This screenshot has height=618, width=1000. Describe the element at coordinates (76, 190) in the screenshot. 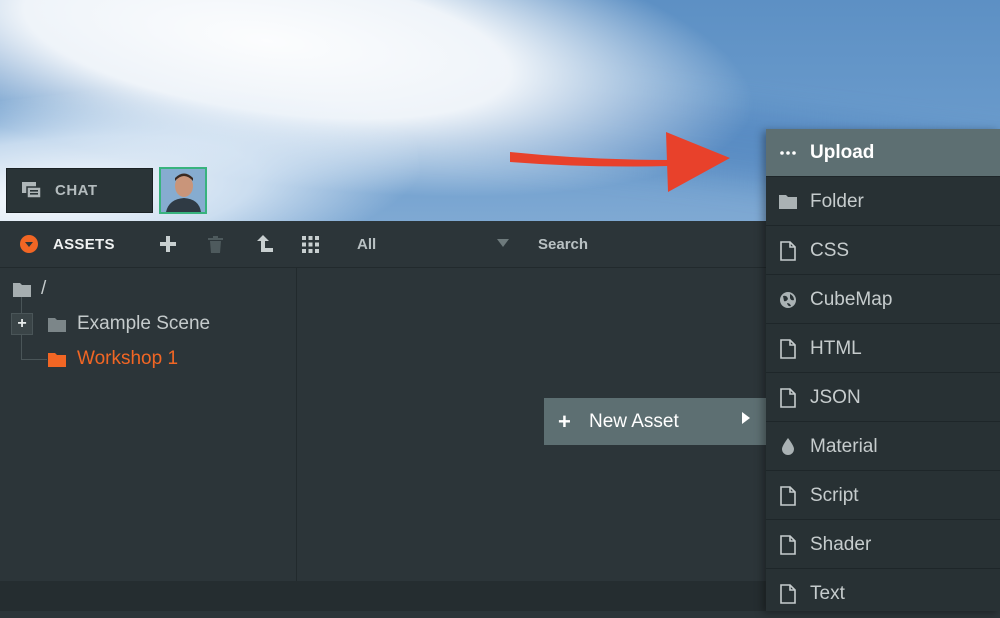

I see `chat-label: CHAT` at that location.